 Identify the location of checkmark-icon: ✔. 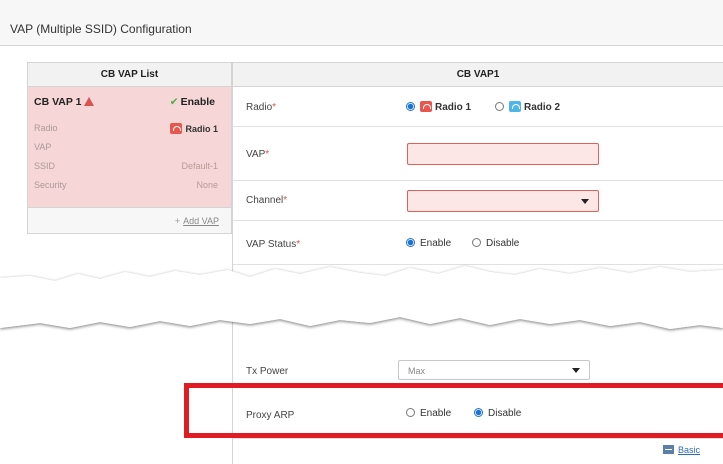
(174, 102).